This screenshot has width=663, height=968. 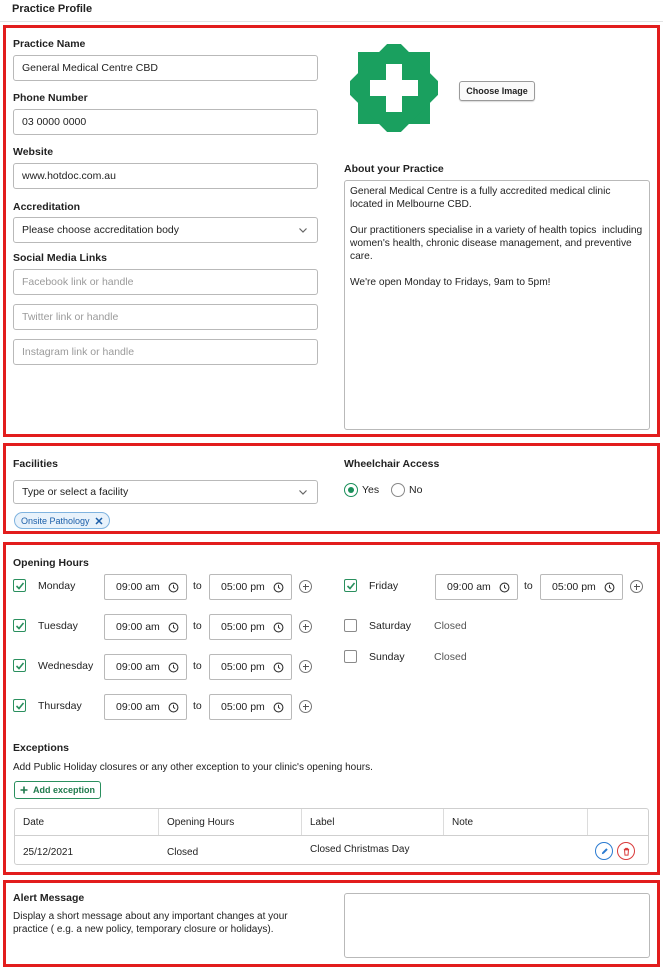 I want to click on facility-select: Type or select a facility, so click(x=165, y=492).